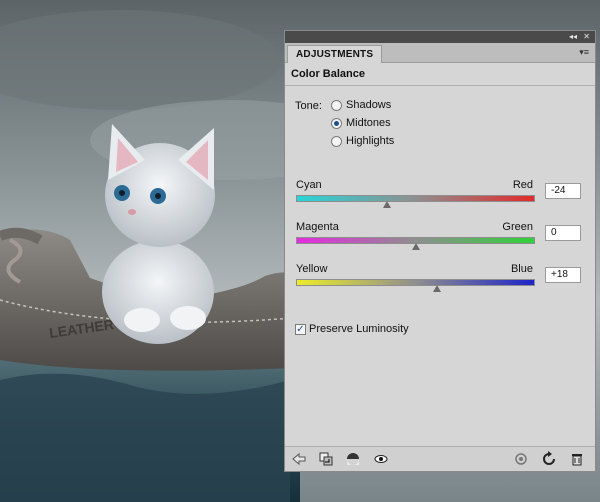  I want to click on tone-option-label: Highlights, so click(370, 141).